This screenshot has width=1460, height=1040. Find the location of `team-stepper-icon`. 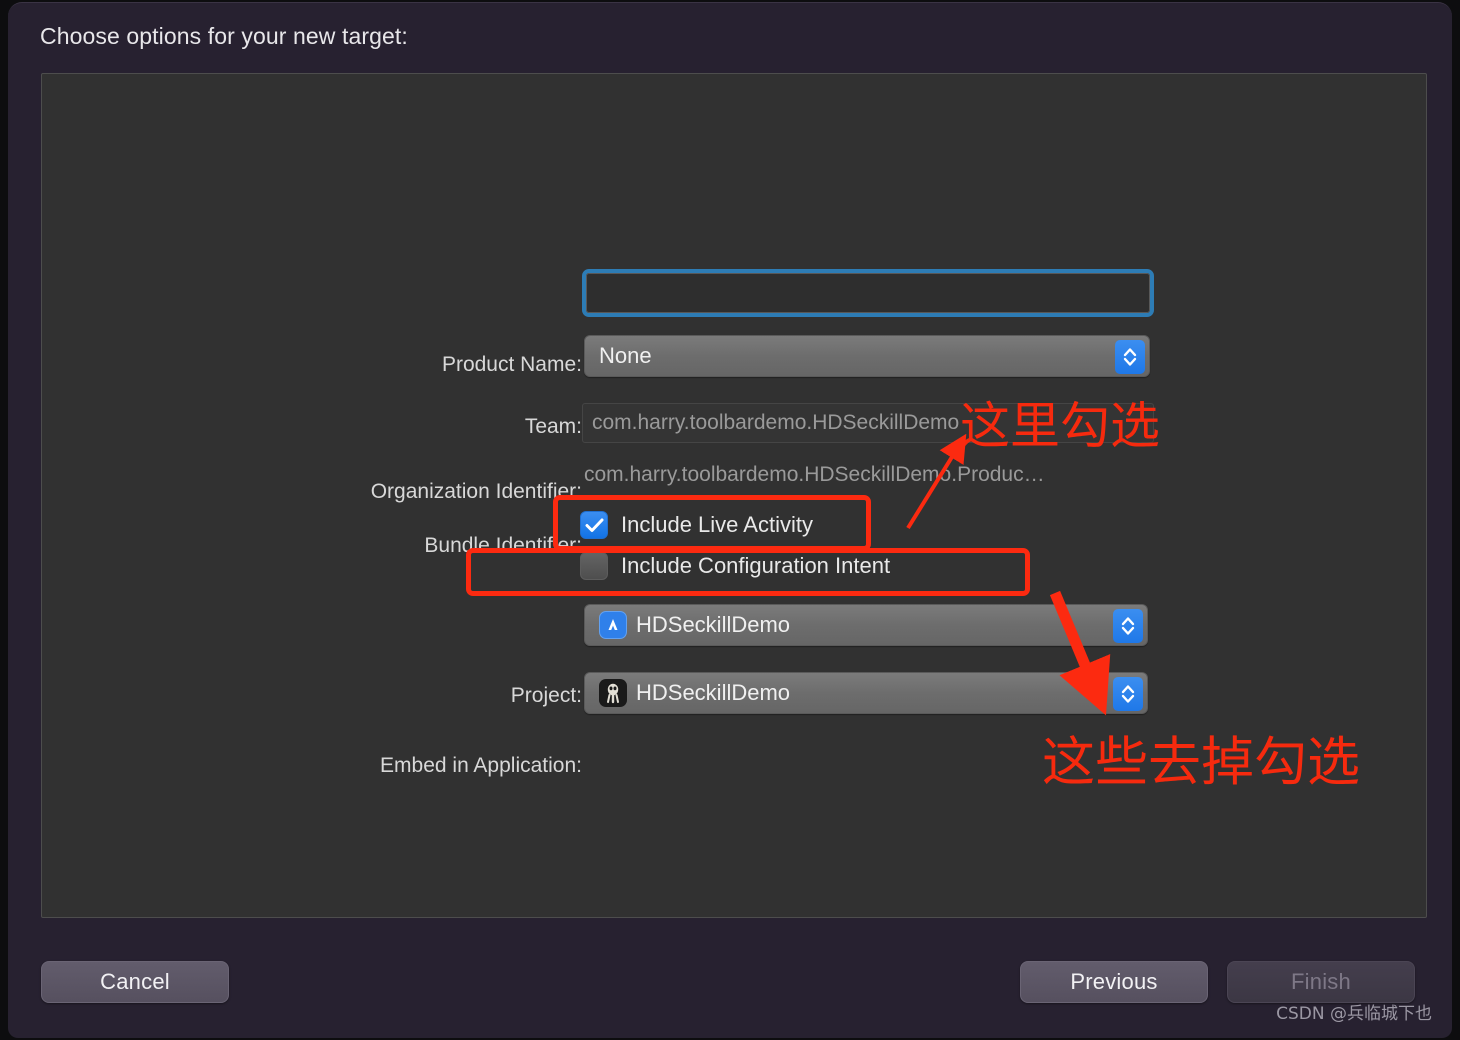

team-stepper-icon is located at coordinates (1130, 357).